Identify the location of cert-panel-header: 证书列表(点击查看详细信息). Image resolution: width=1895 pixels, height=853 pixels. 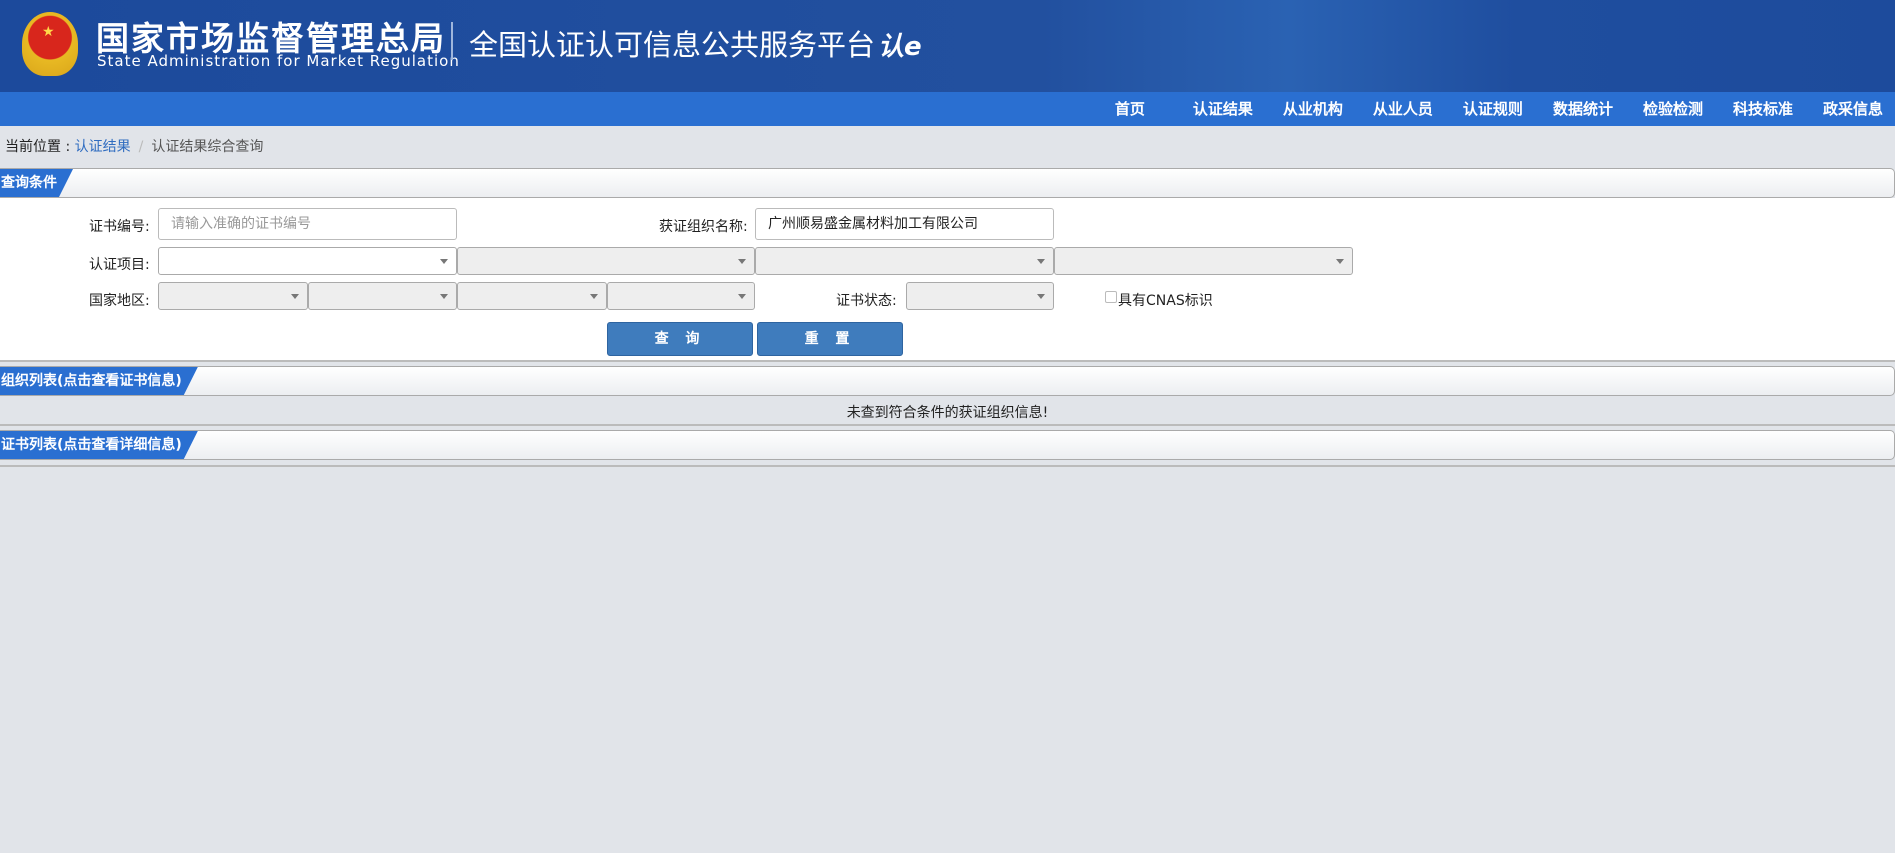
(947, 445).